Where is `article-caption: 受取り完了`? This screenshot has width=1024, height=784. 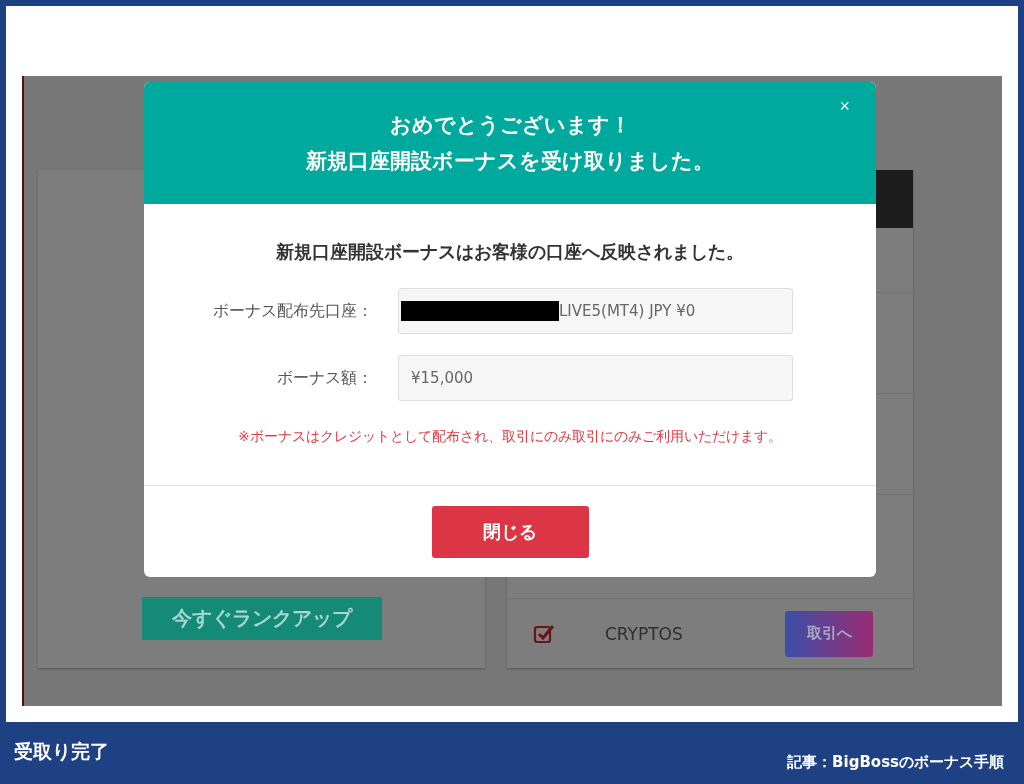 article-caption: 受取り完了 is located at coordinates (61, 751).